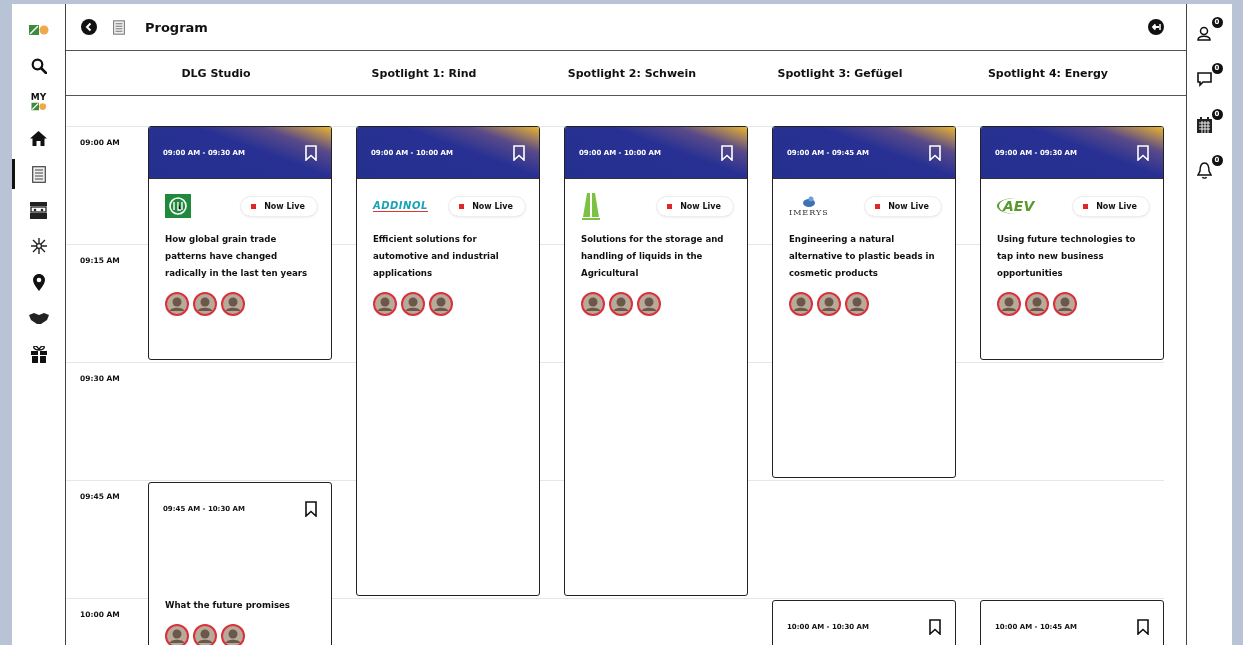  I want to click on back-icon, so click(89, 27).